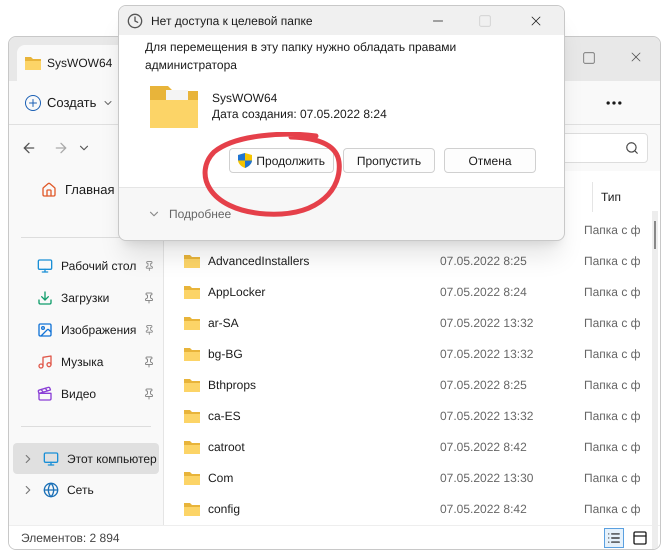 This screenshot has width=663, height=556. I want to click on file-row: Bthprops 07.05.2022 8:25 Папка с ф, so click(412, 384).